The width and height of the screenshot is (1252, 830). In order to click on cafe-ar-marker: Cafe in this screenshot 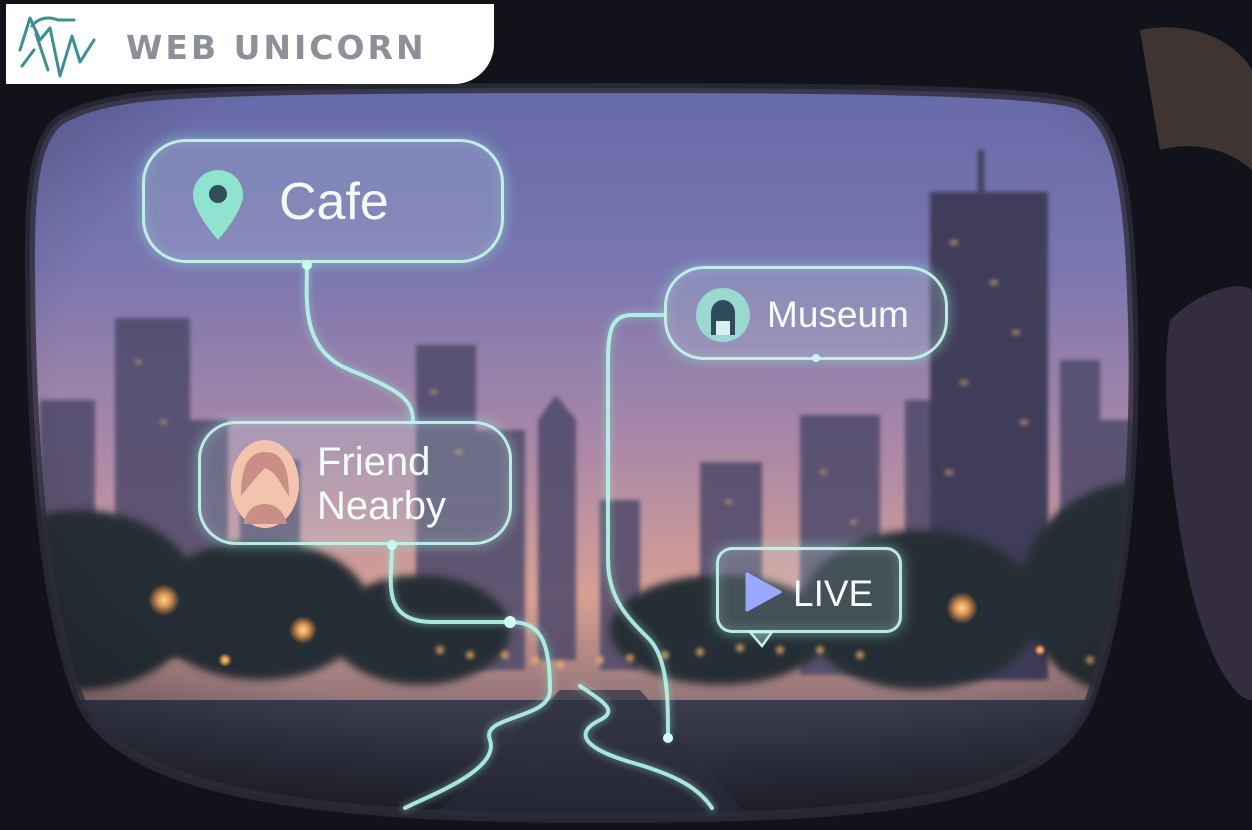, I will do `click(323, 201)`.